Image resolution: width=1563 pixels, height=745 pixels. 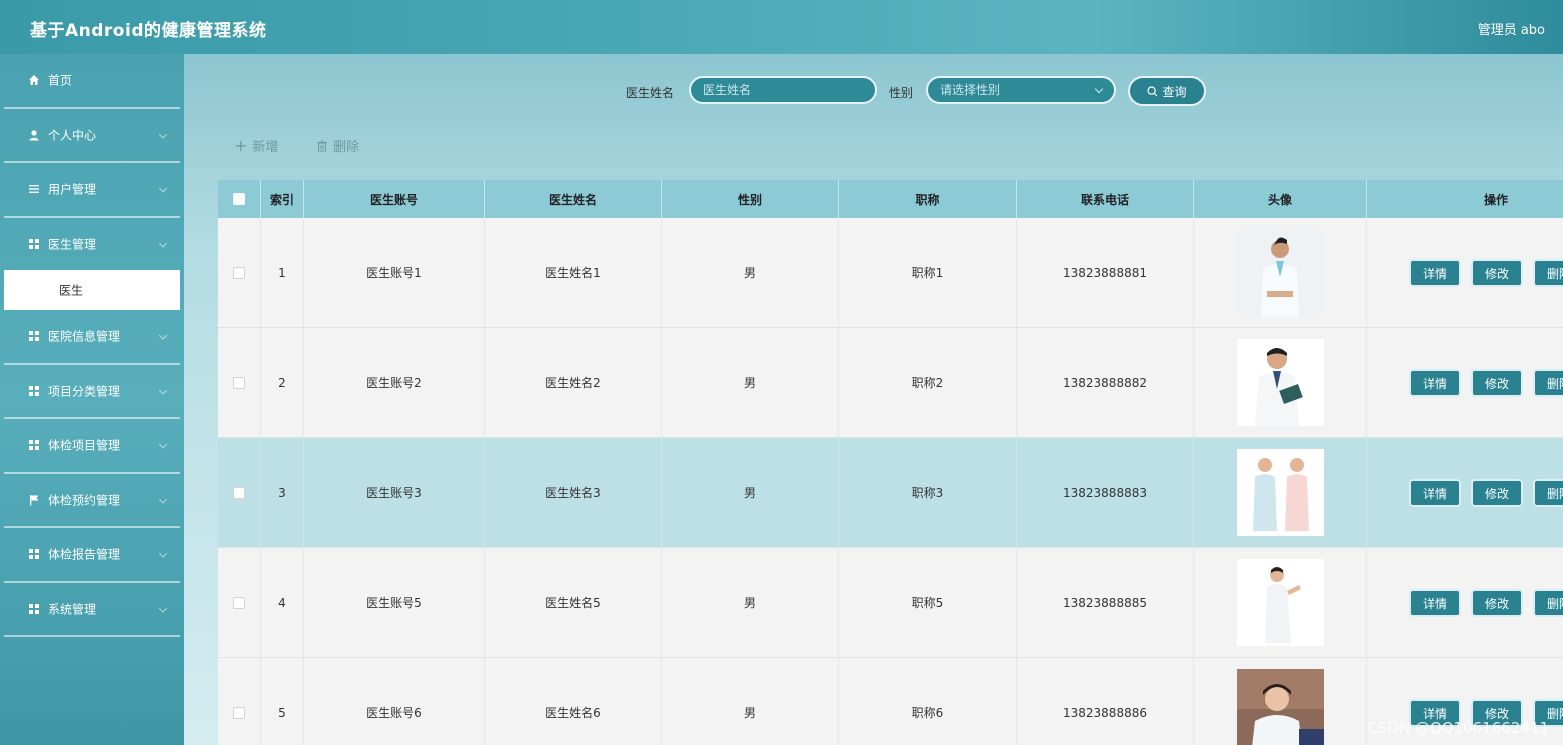 I want to click on sidebar-item-profile: 个人中心, so click(x=92, y=136).